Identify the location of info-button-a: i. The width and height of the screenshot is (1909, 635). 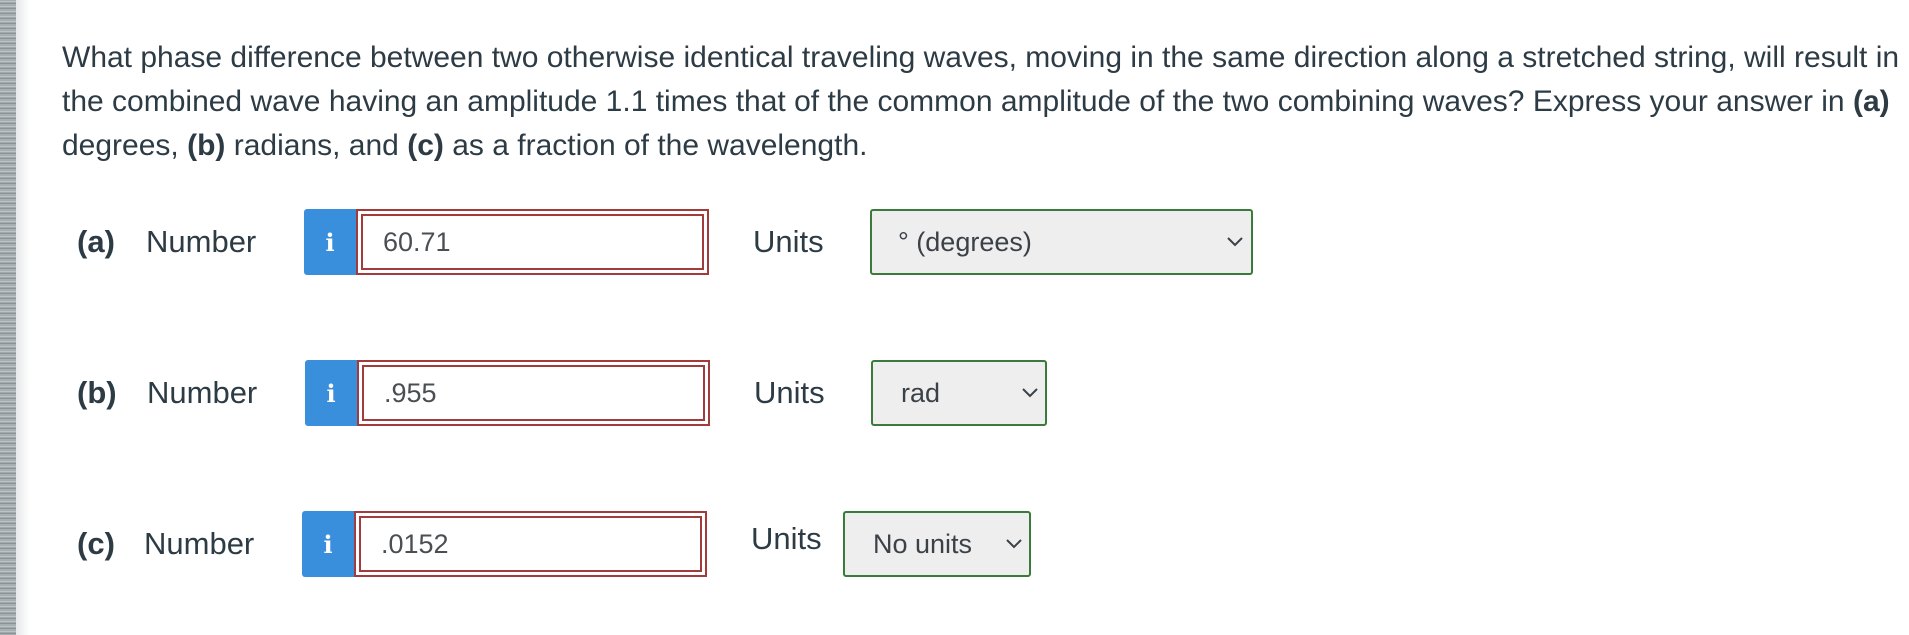
(330, 242).